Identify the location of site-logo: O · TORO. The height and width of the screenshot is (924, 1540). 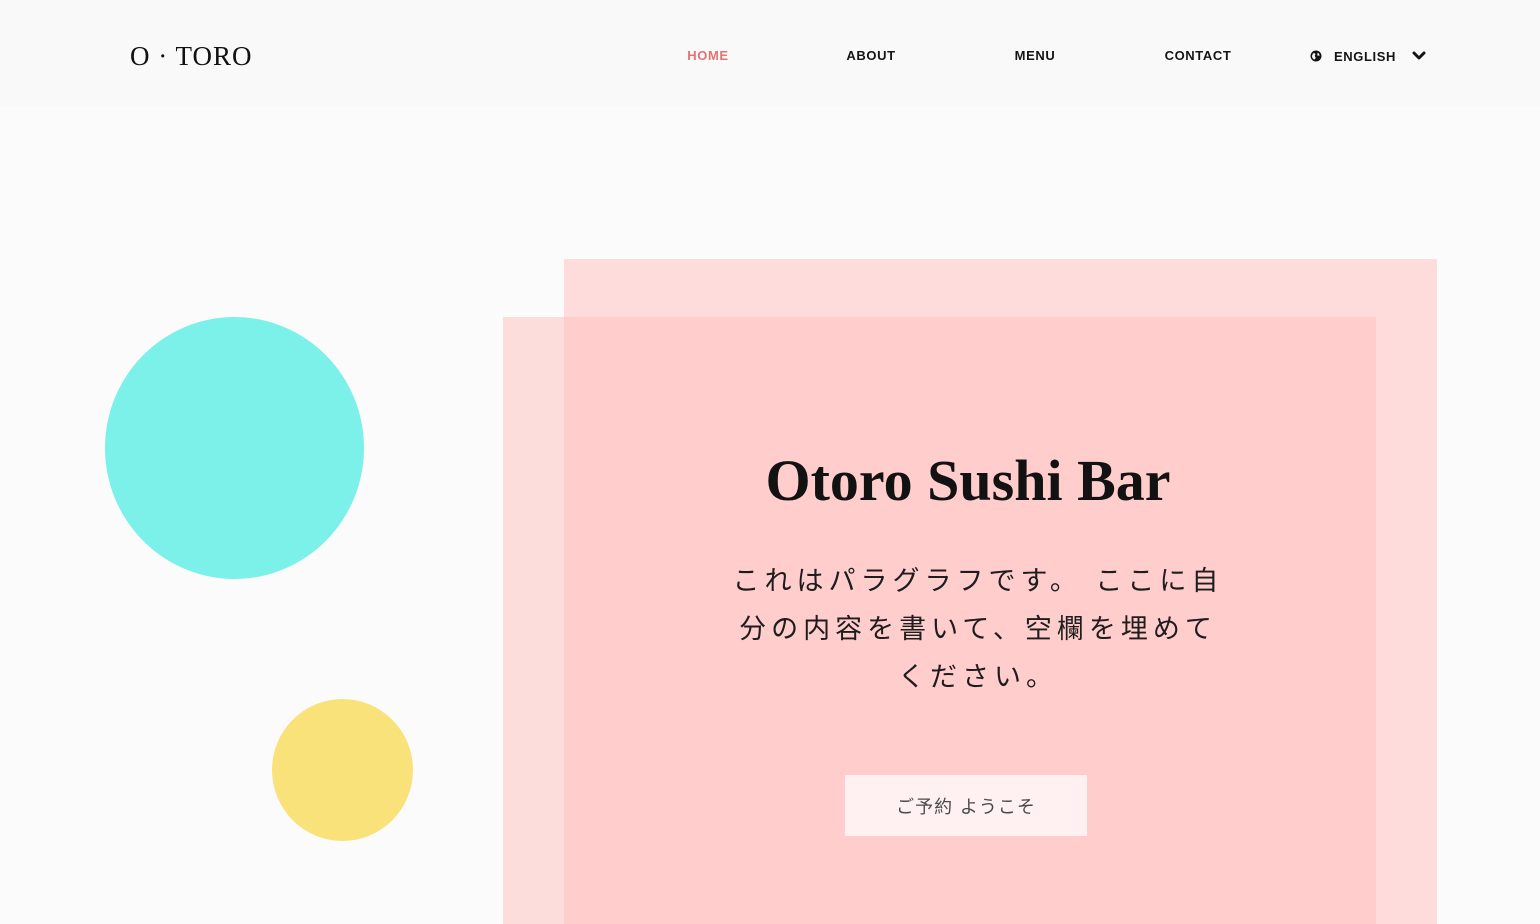
(191, 56).